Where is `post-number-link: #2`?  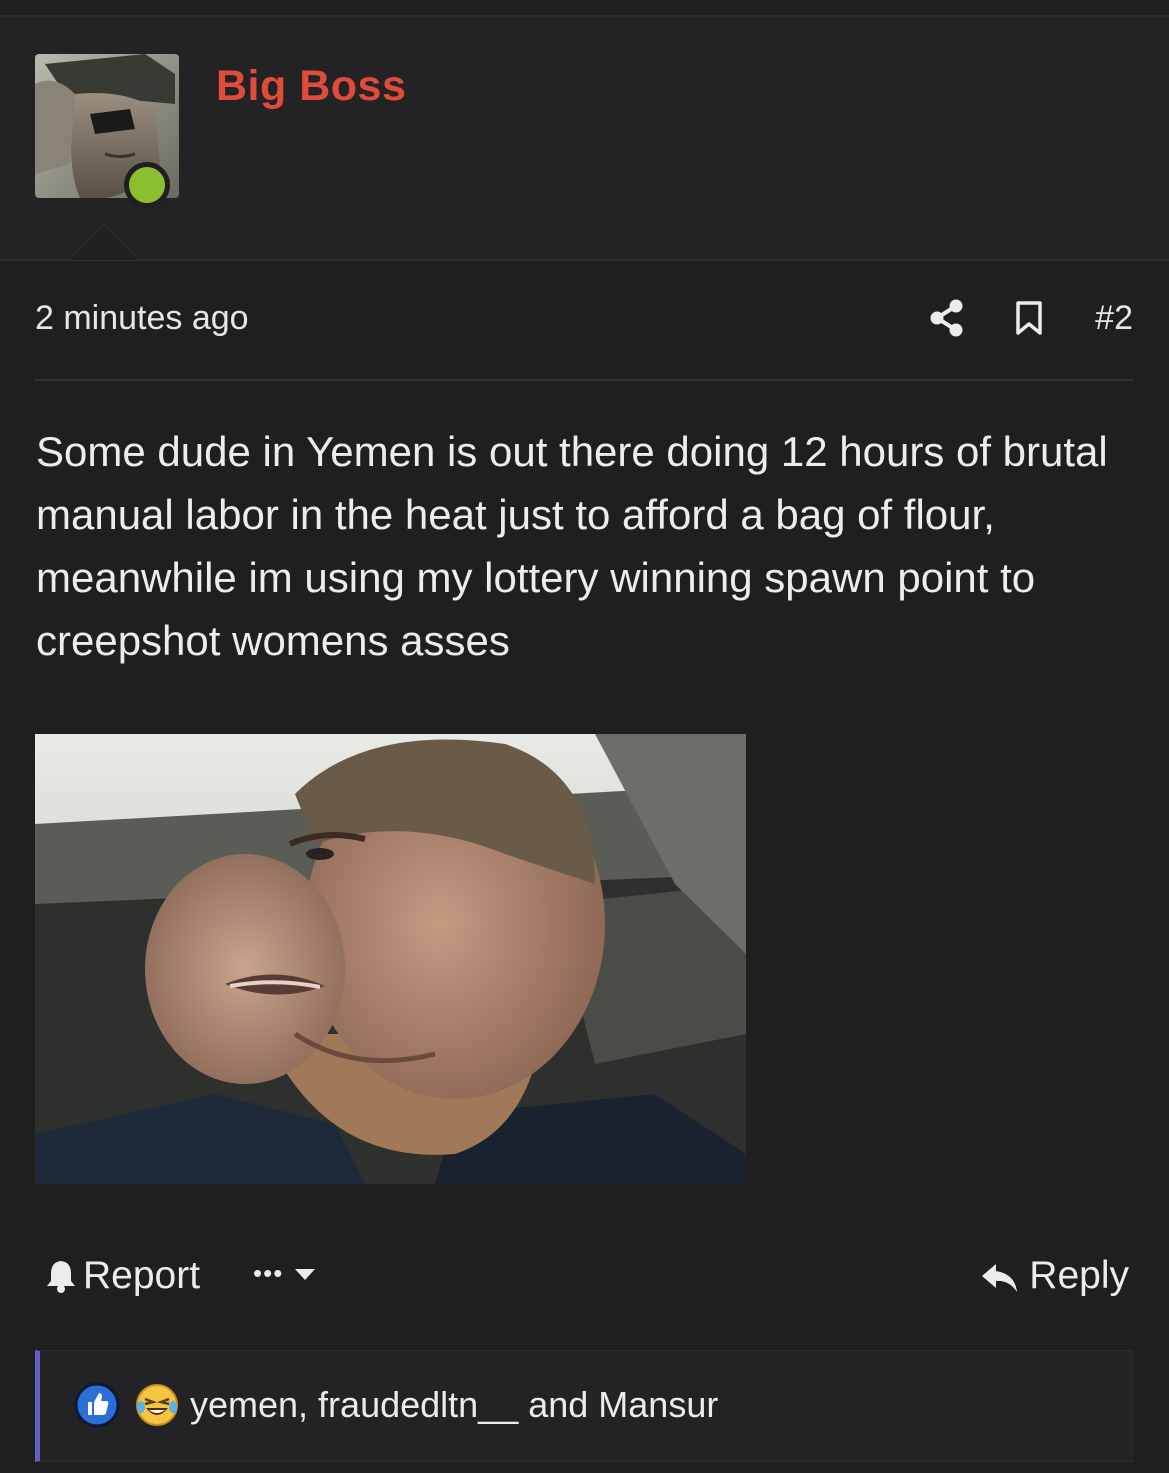 post-number-link: #2 is located at coordinates (1114, 318).